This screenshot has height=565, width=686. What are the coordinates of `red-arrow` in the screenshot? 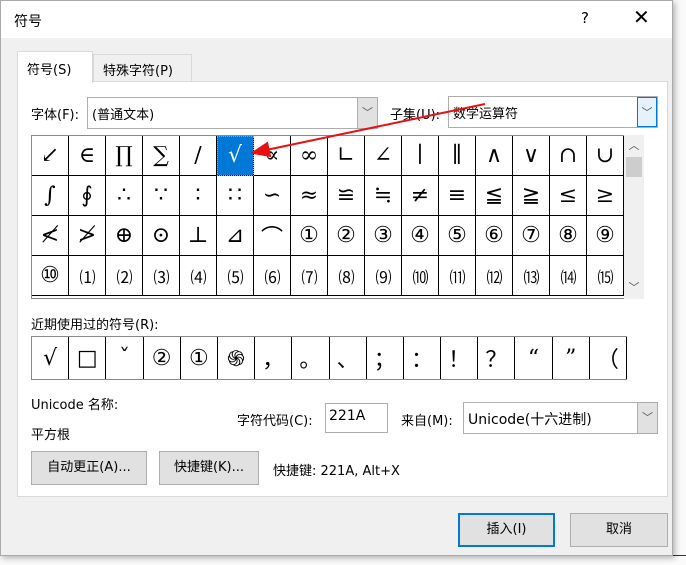 It's located at (368, 130).